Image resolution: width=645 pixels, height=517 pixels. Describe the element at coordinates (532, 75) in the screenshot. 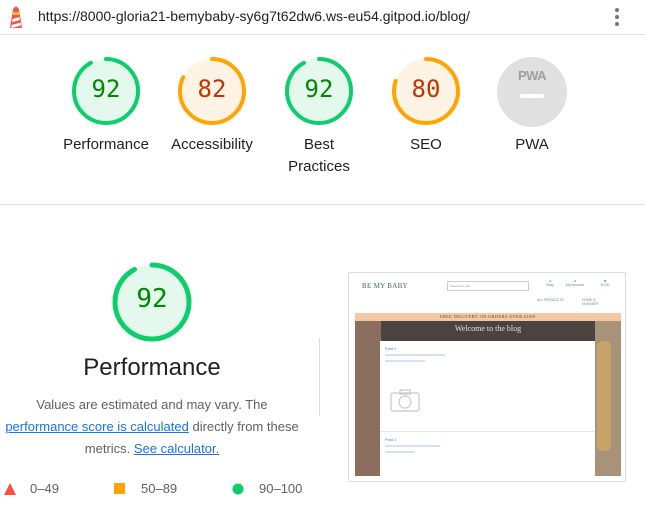

I see `pwa-badge-text: PWA` at that location.